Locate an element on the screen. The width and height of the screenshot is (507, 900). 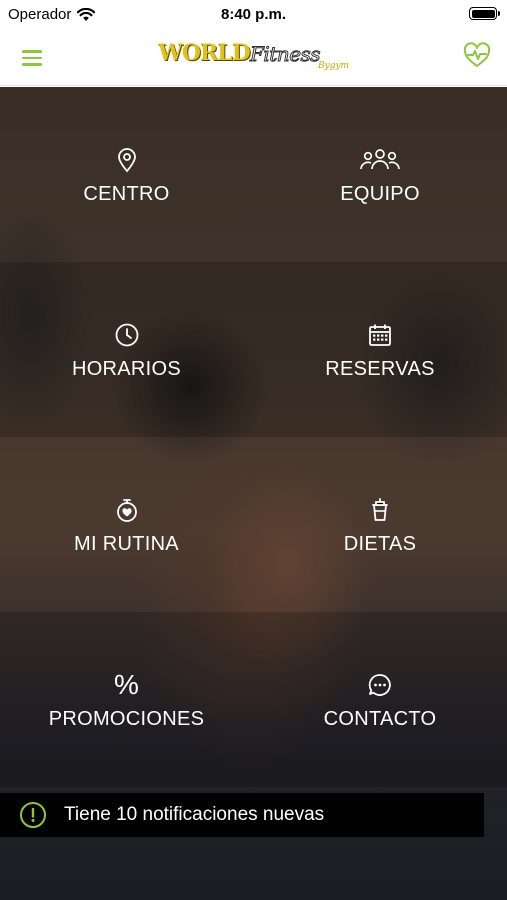
status-time: 8:40 p.m. is located at coordinates (253, 14).